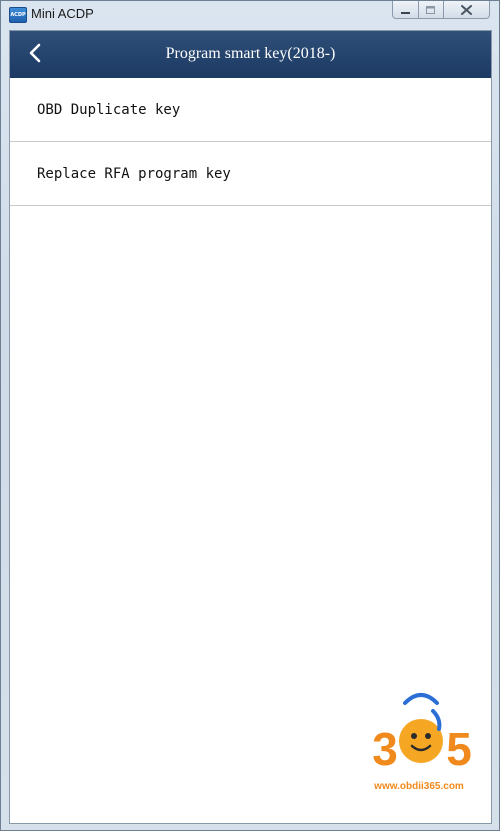 Image resolution: width=500 pixels, height=831 pixels. What do you see at coordinates (18, 15) in the screenshot?
I see `app-icon: ACDP` at bounding box center [18, 15].